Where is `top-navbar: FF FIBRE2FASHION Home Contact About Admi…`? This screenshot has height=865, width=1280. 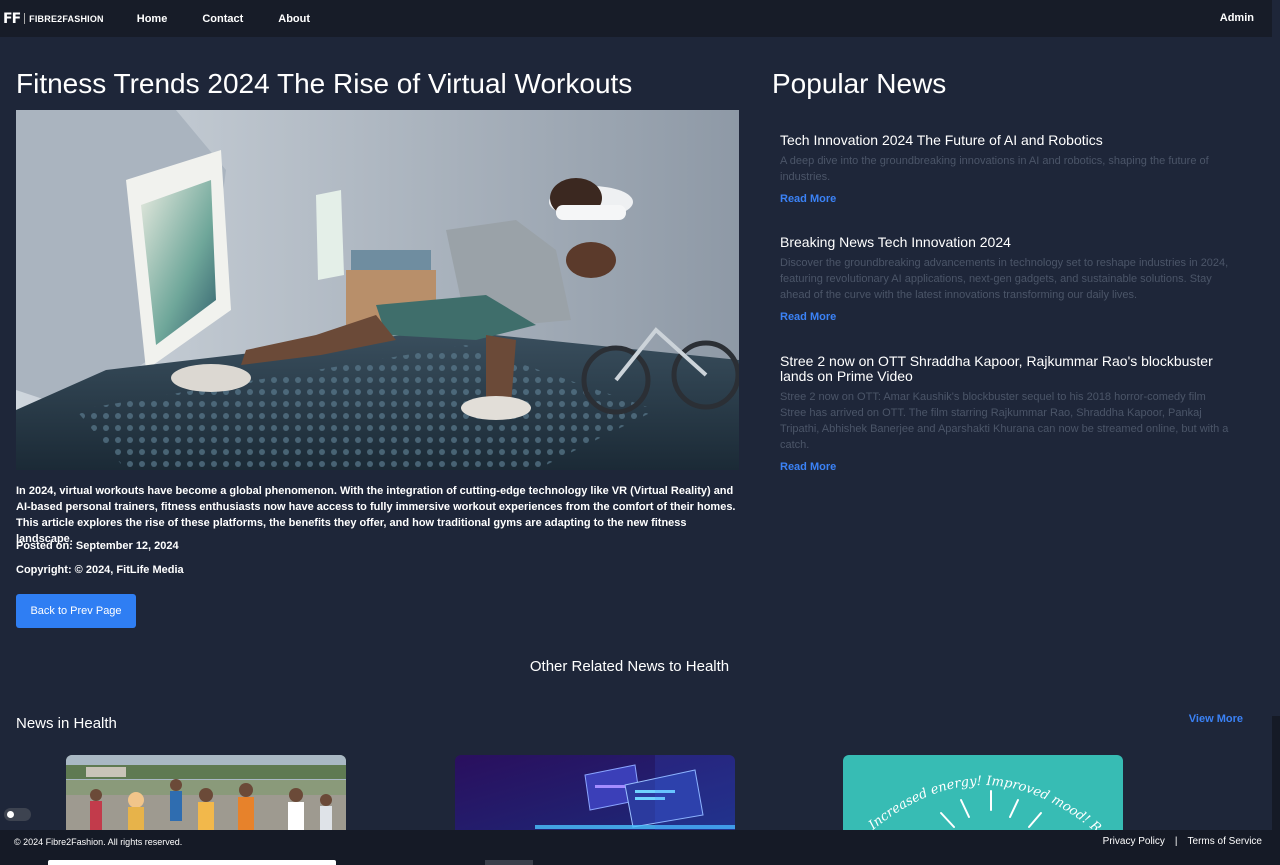
top-navbar: FF FIBRE2FASHION Home Contact About Admi… is located at coordinates (636, 18).